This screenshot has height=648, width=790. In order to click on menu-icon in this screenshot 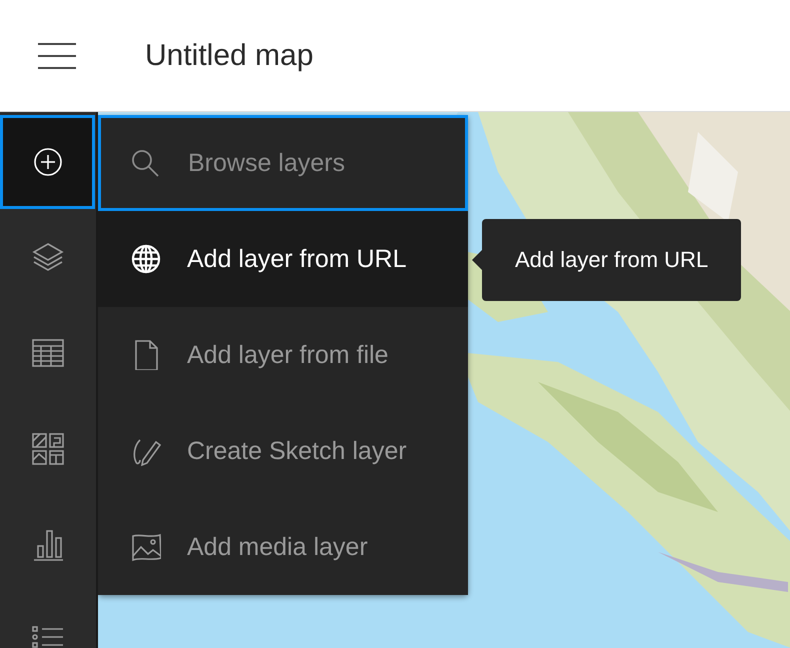, I will do `click(57, 56)`.